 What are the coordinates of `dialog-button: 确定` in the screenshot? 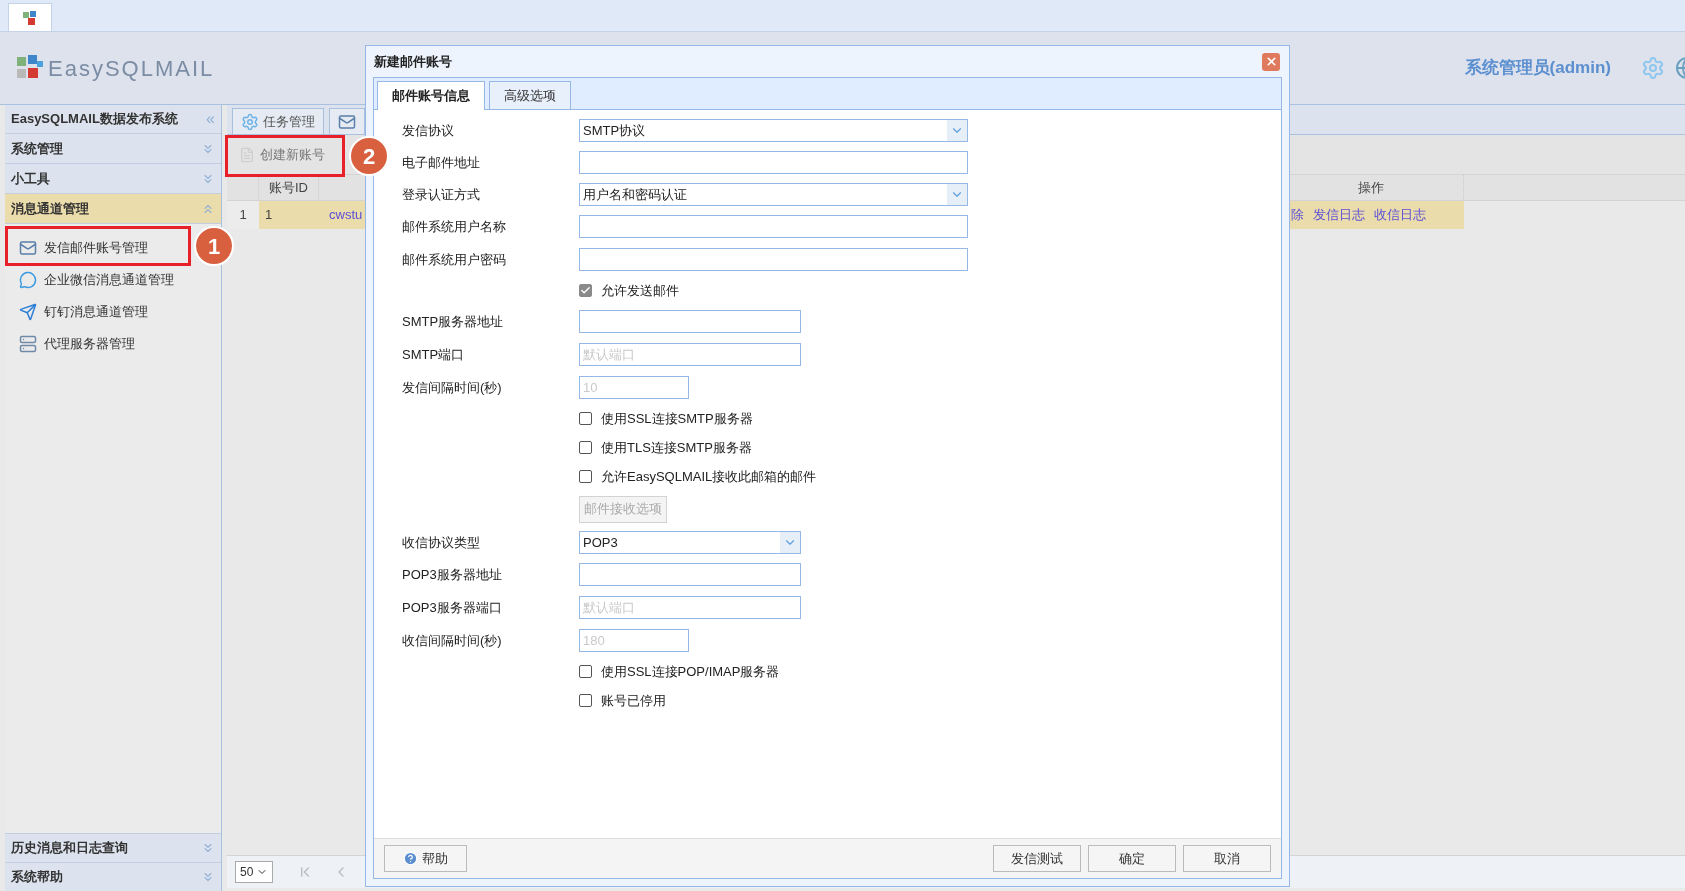 It's located at (1132, 858).